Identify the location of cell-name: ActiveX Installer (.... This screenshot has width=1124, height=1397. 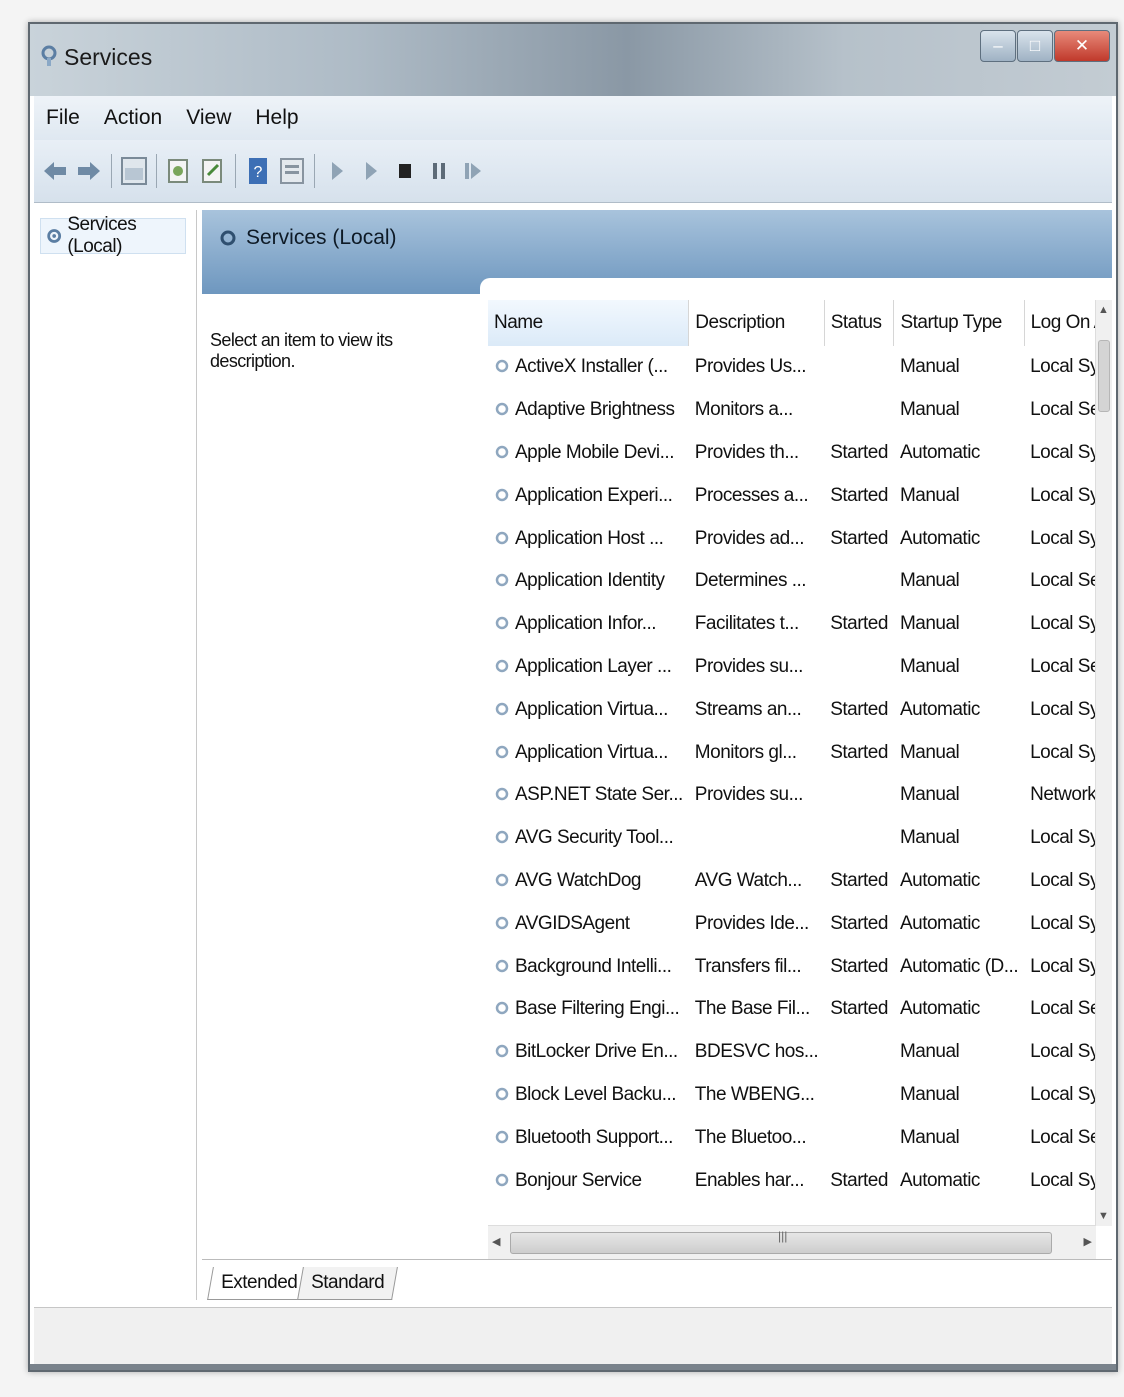
(588, 367).